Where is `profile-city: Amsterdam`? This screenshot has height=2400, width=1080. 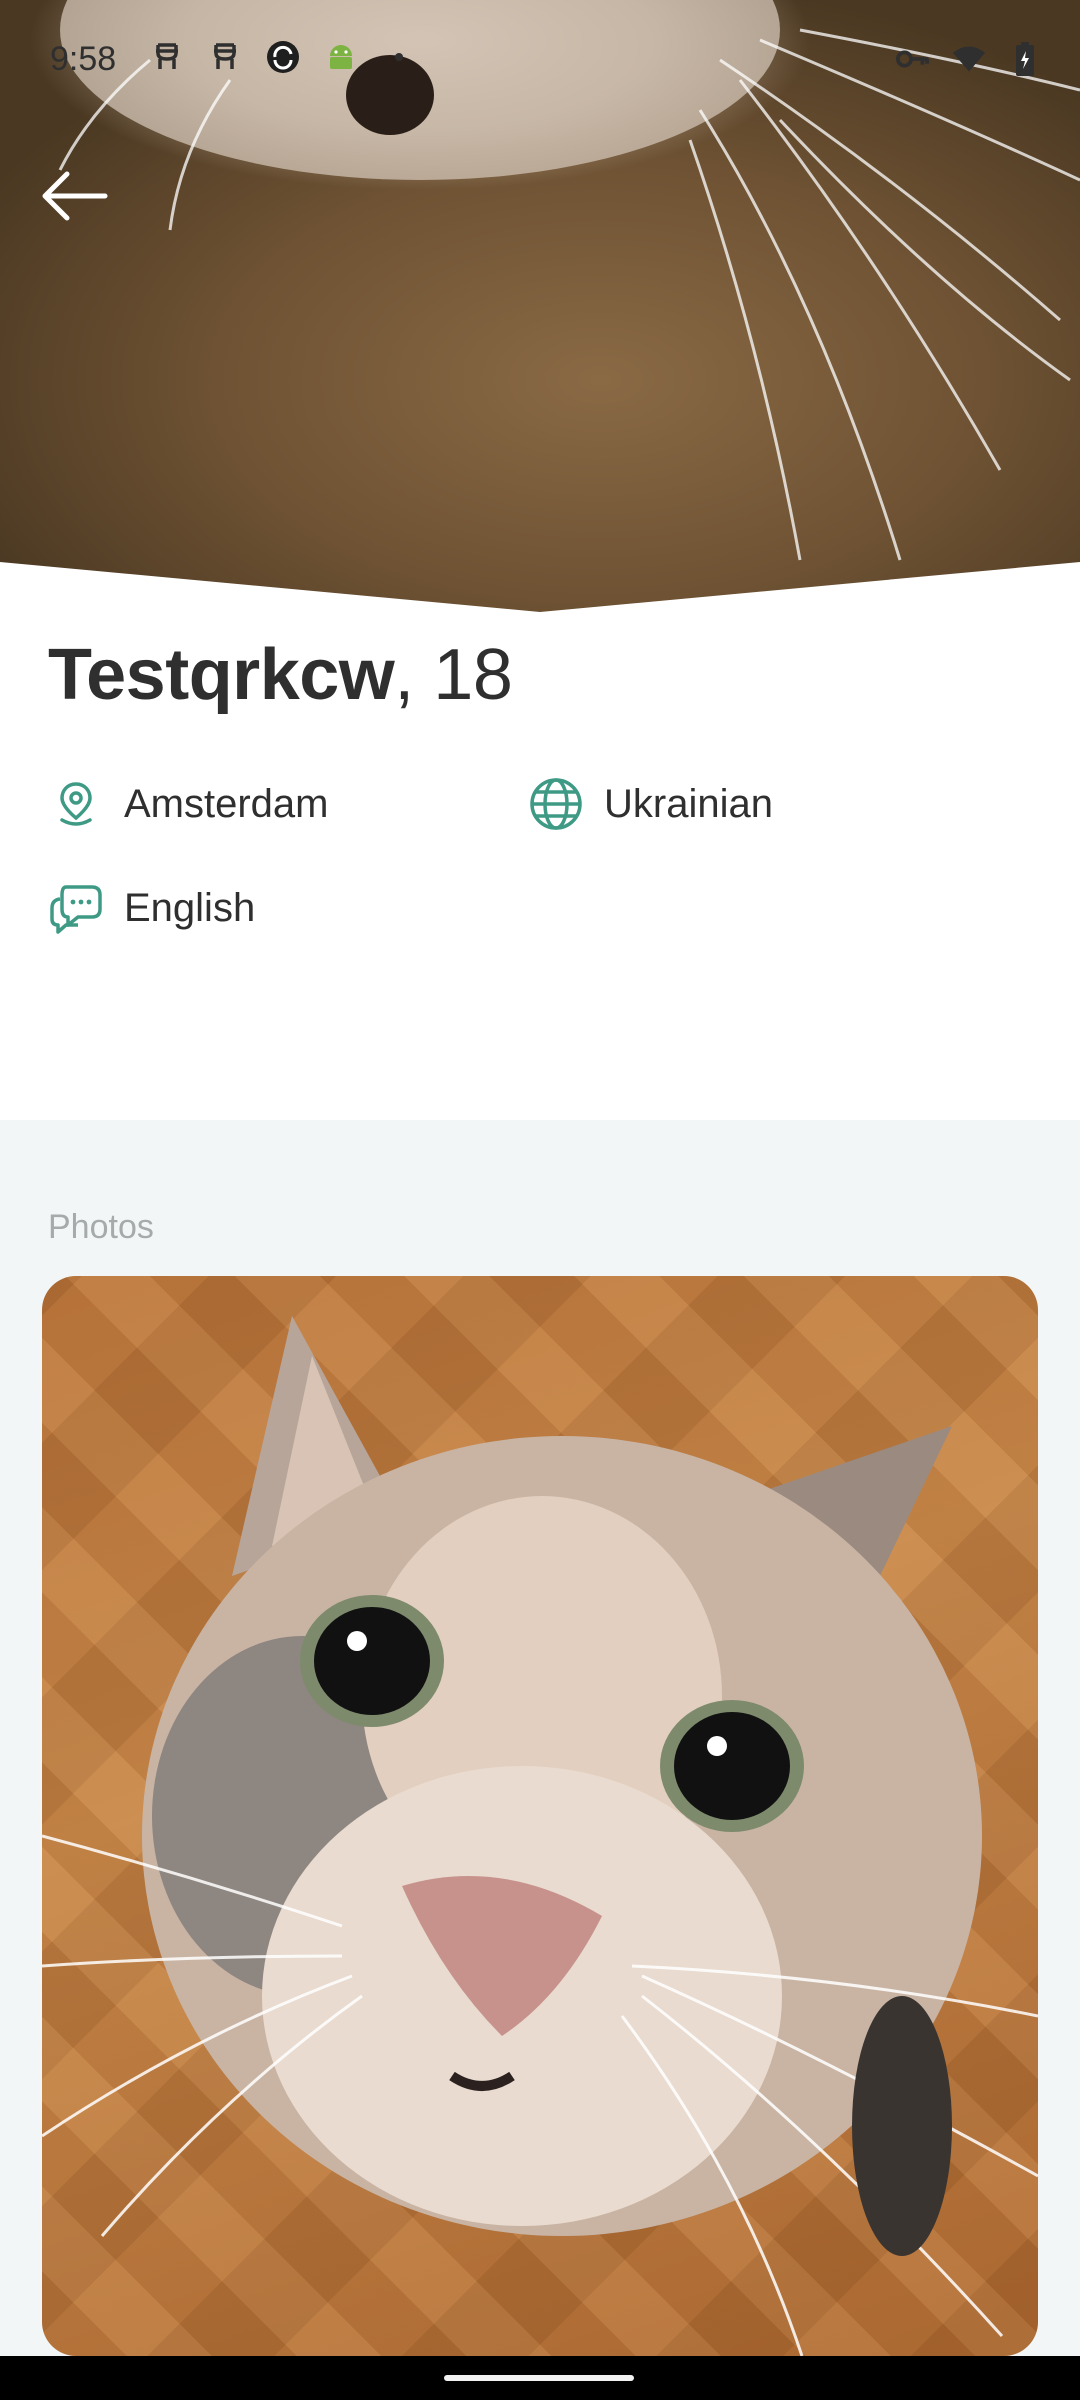 profile-city: Amsterdam is located at coordinates (187, 804).